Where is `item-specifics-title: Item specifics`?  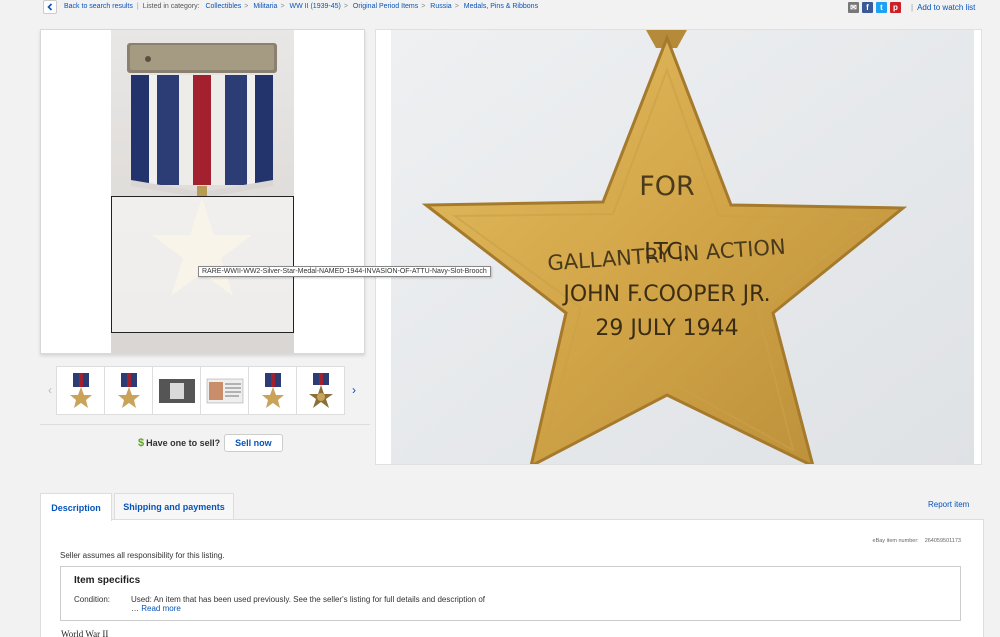
item-specifics-title: Item specifics is located at coordinates (107, 580).